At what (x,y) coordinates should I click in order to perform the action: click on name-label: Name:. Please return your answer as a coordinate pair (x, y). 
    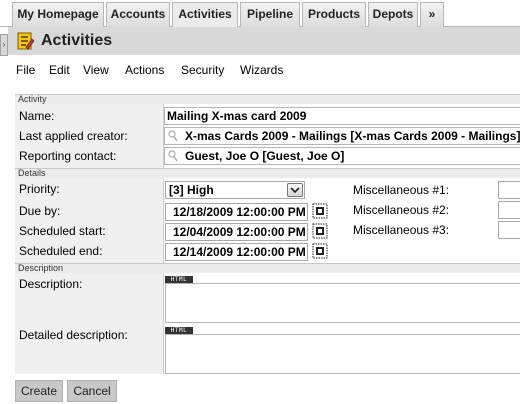
    Looking at the image, I should click on (37, 116).